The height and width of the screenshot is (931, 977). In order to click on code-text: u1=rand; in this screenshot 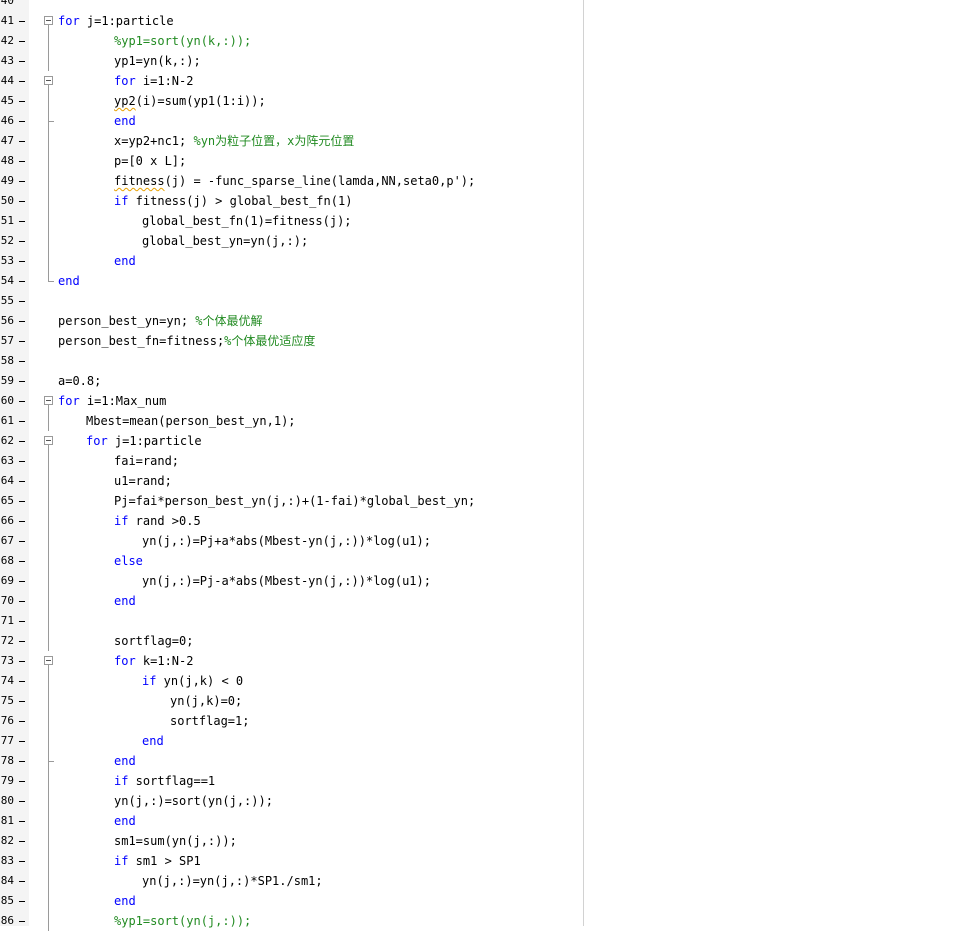, I will do `click(143, 481)`.